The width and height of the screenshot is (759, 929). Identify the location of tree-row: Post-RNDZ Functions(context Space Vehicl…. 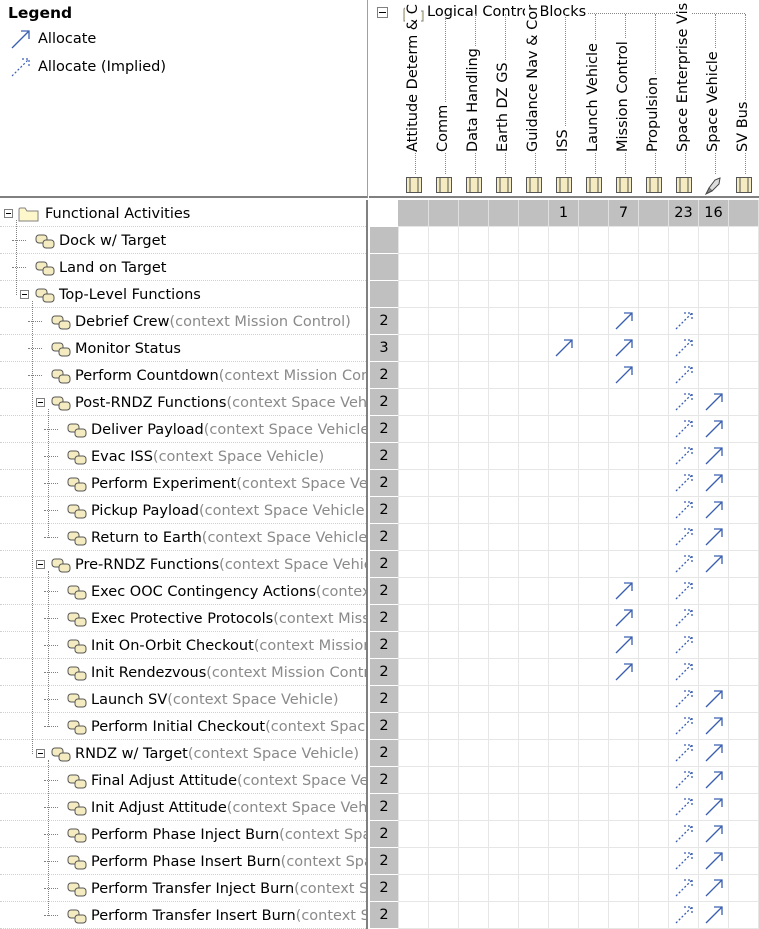
(183, 402).